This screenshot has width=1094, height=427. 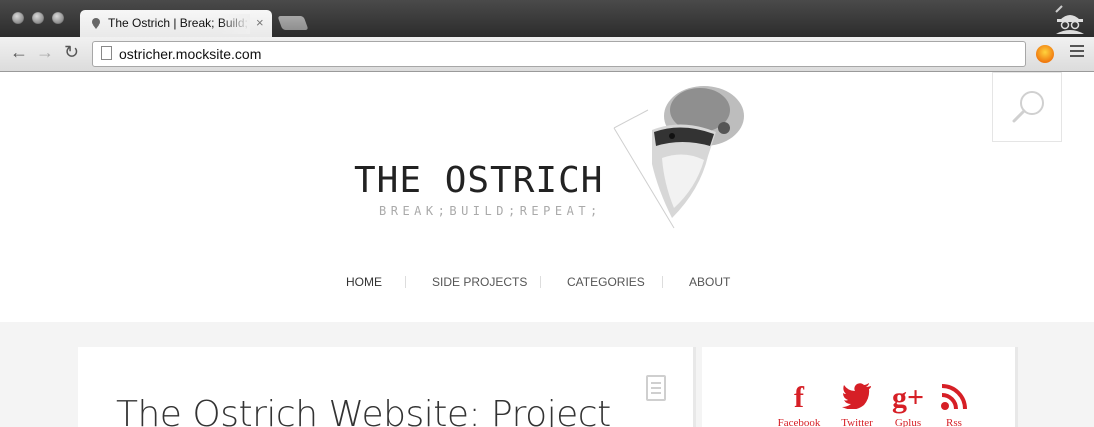 What do you see at coordinates (38, 18) in the screenshot?
I see `window-minimize-button` at bounding box center [38, 18].